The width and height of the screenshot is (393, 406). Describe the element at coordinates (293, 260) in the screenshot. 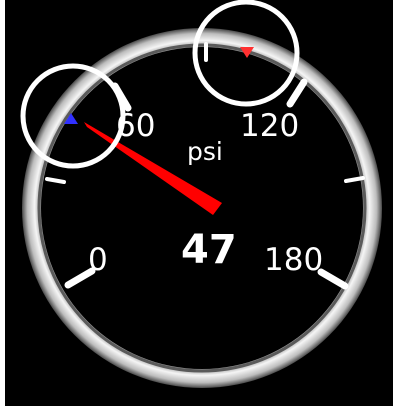

I see `tick-label-180: 180` at that location.